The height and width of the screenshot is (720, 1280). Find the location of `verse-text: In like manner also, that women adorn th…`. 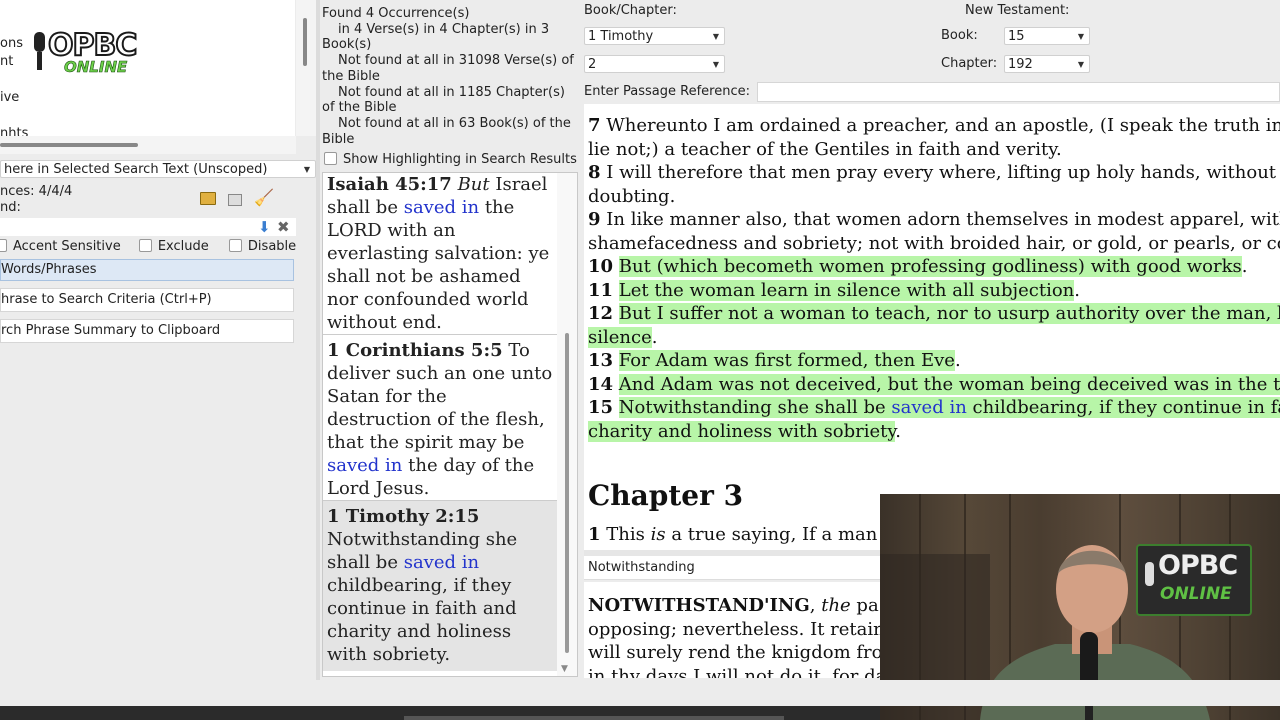

verse-text: In like manner also, that women adorn th… is located at coordinates (943, 219).